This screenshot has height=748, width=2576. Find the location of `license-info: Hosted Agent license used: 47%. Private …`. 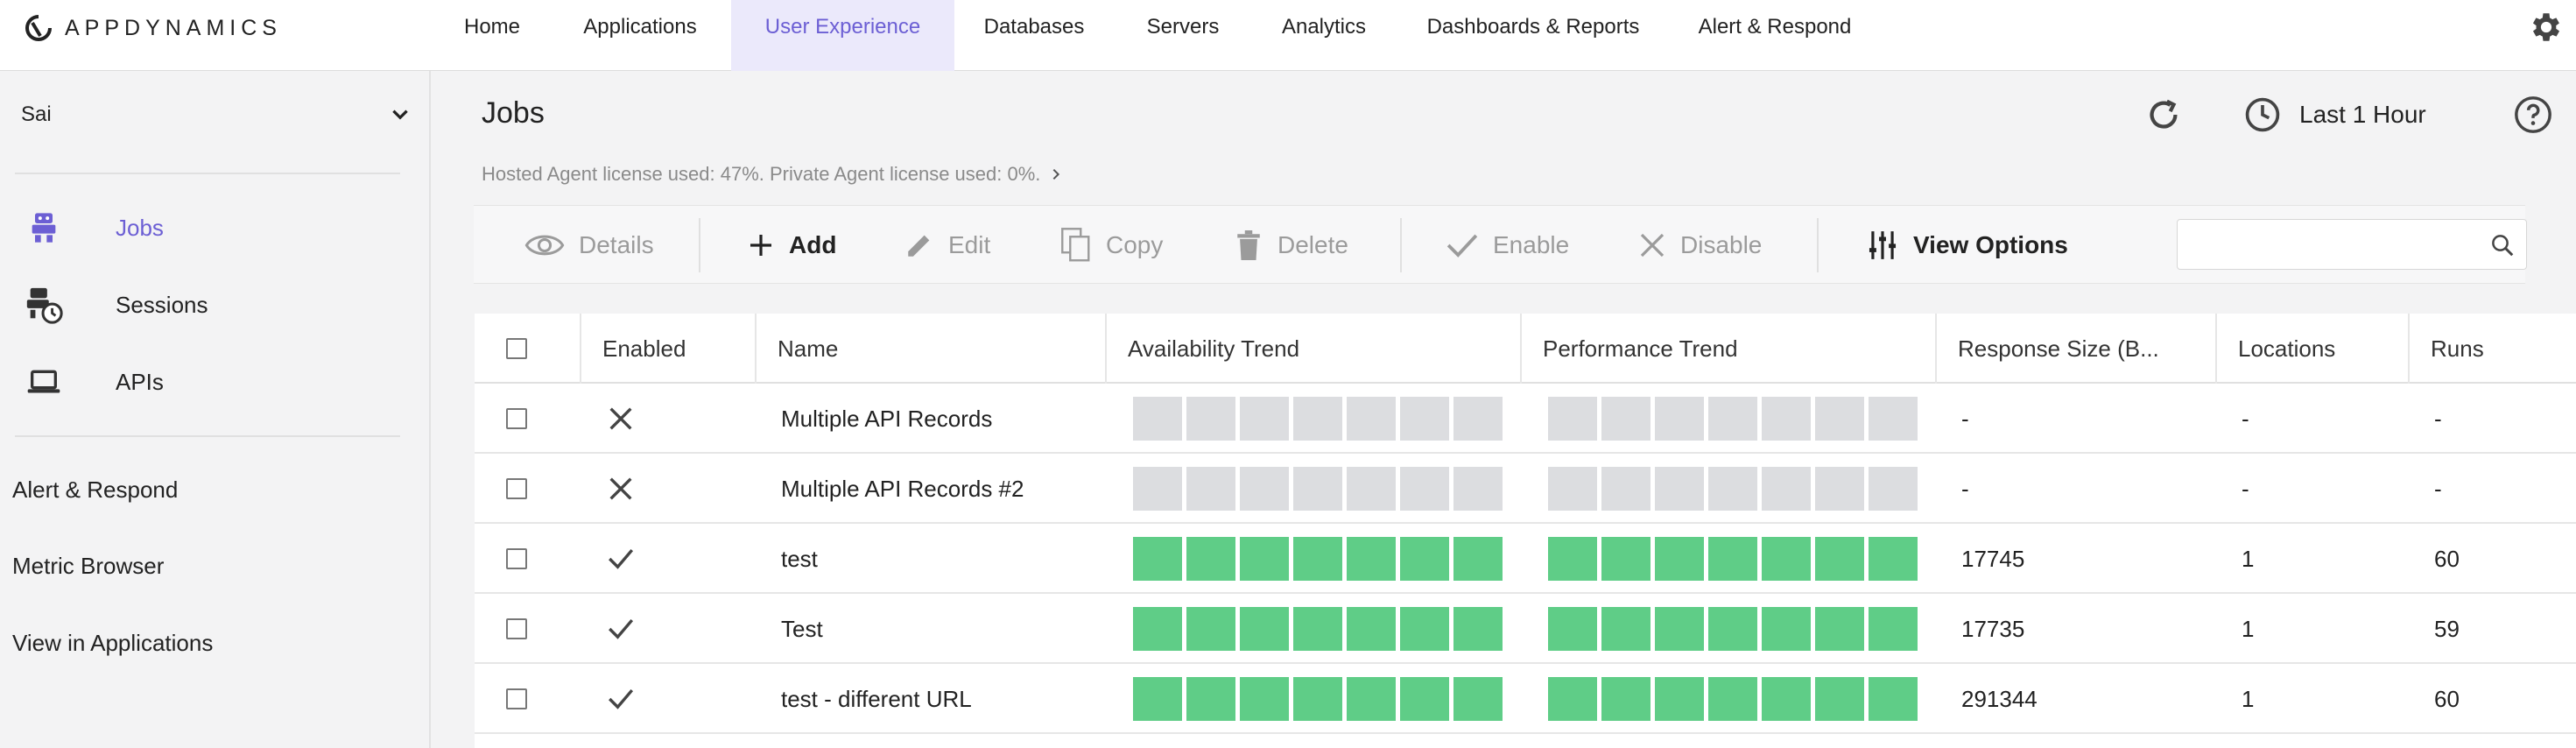

license-info: Hosted Agent license used: 47%. Private … is located at coordinates (772, 174).